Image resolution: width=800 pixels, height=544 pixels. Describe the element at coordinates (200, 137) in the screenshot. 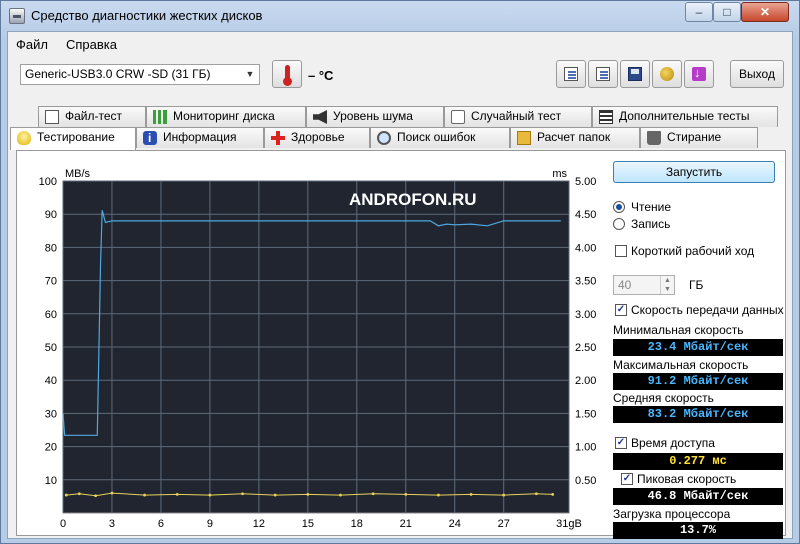

I see `tab-information: Информация` at that location.